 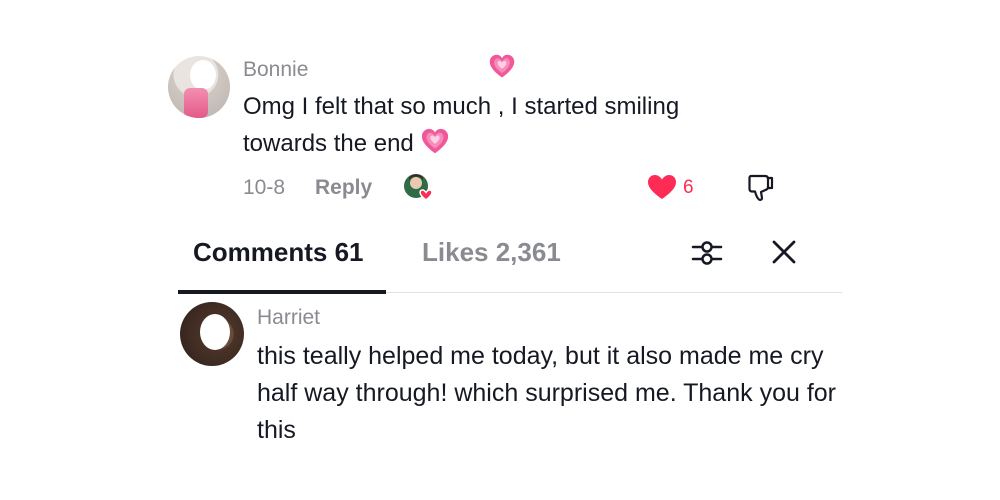 I want to click on tab-likes: Likes 2,361, so click(x=491, y=252).